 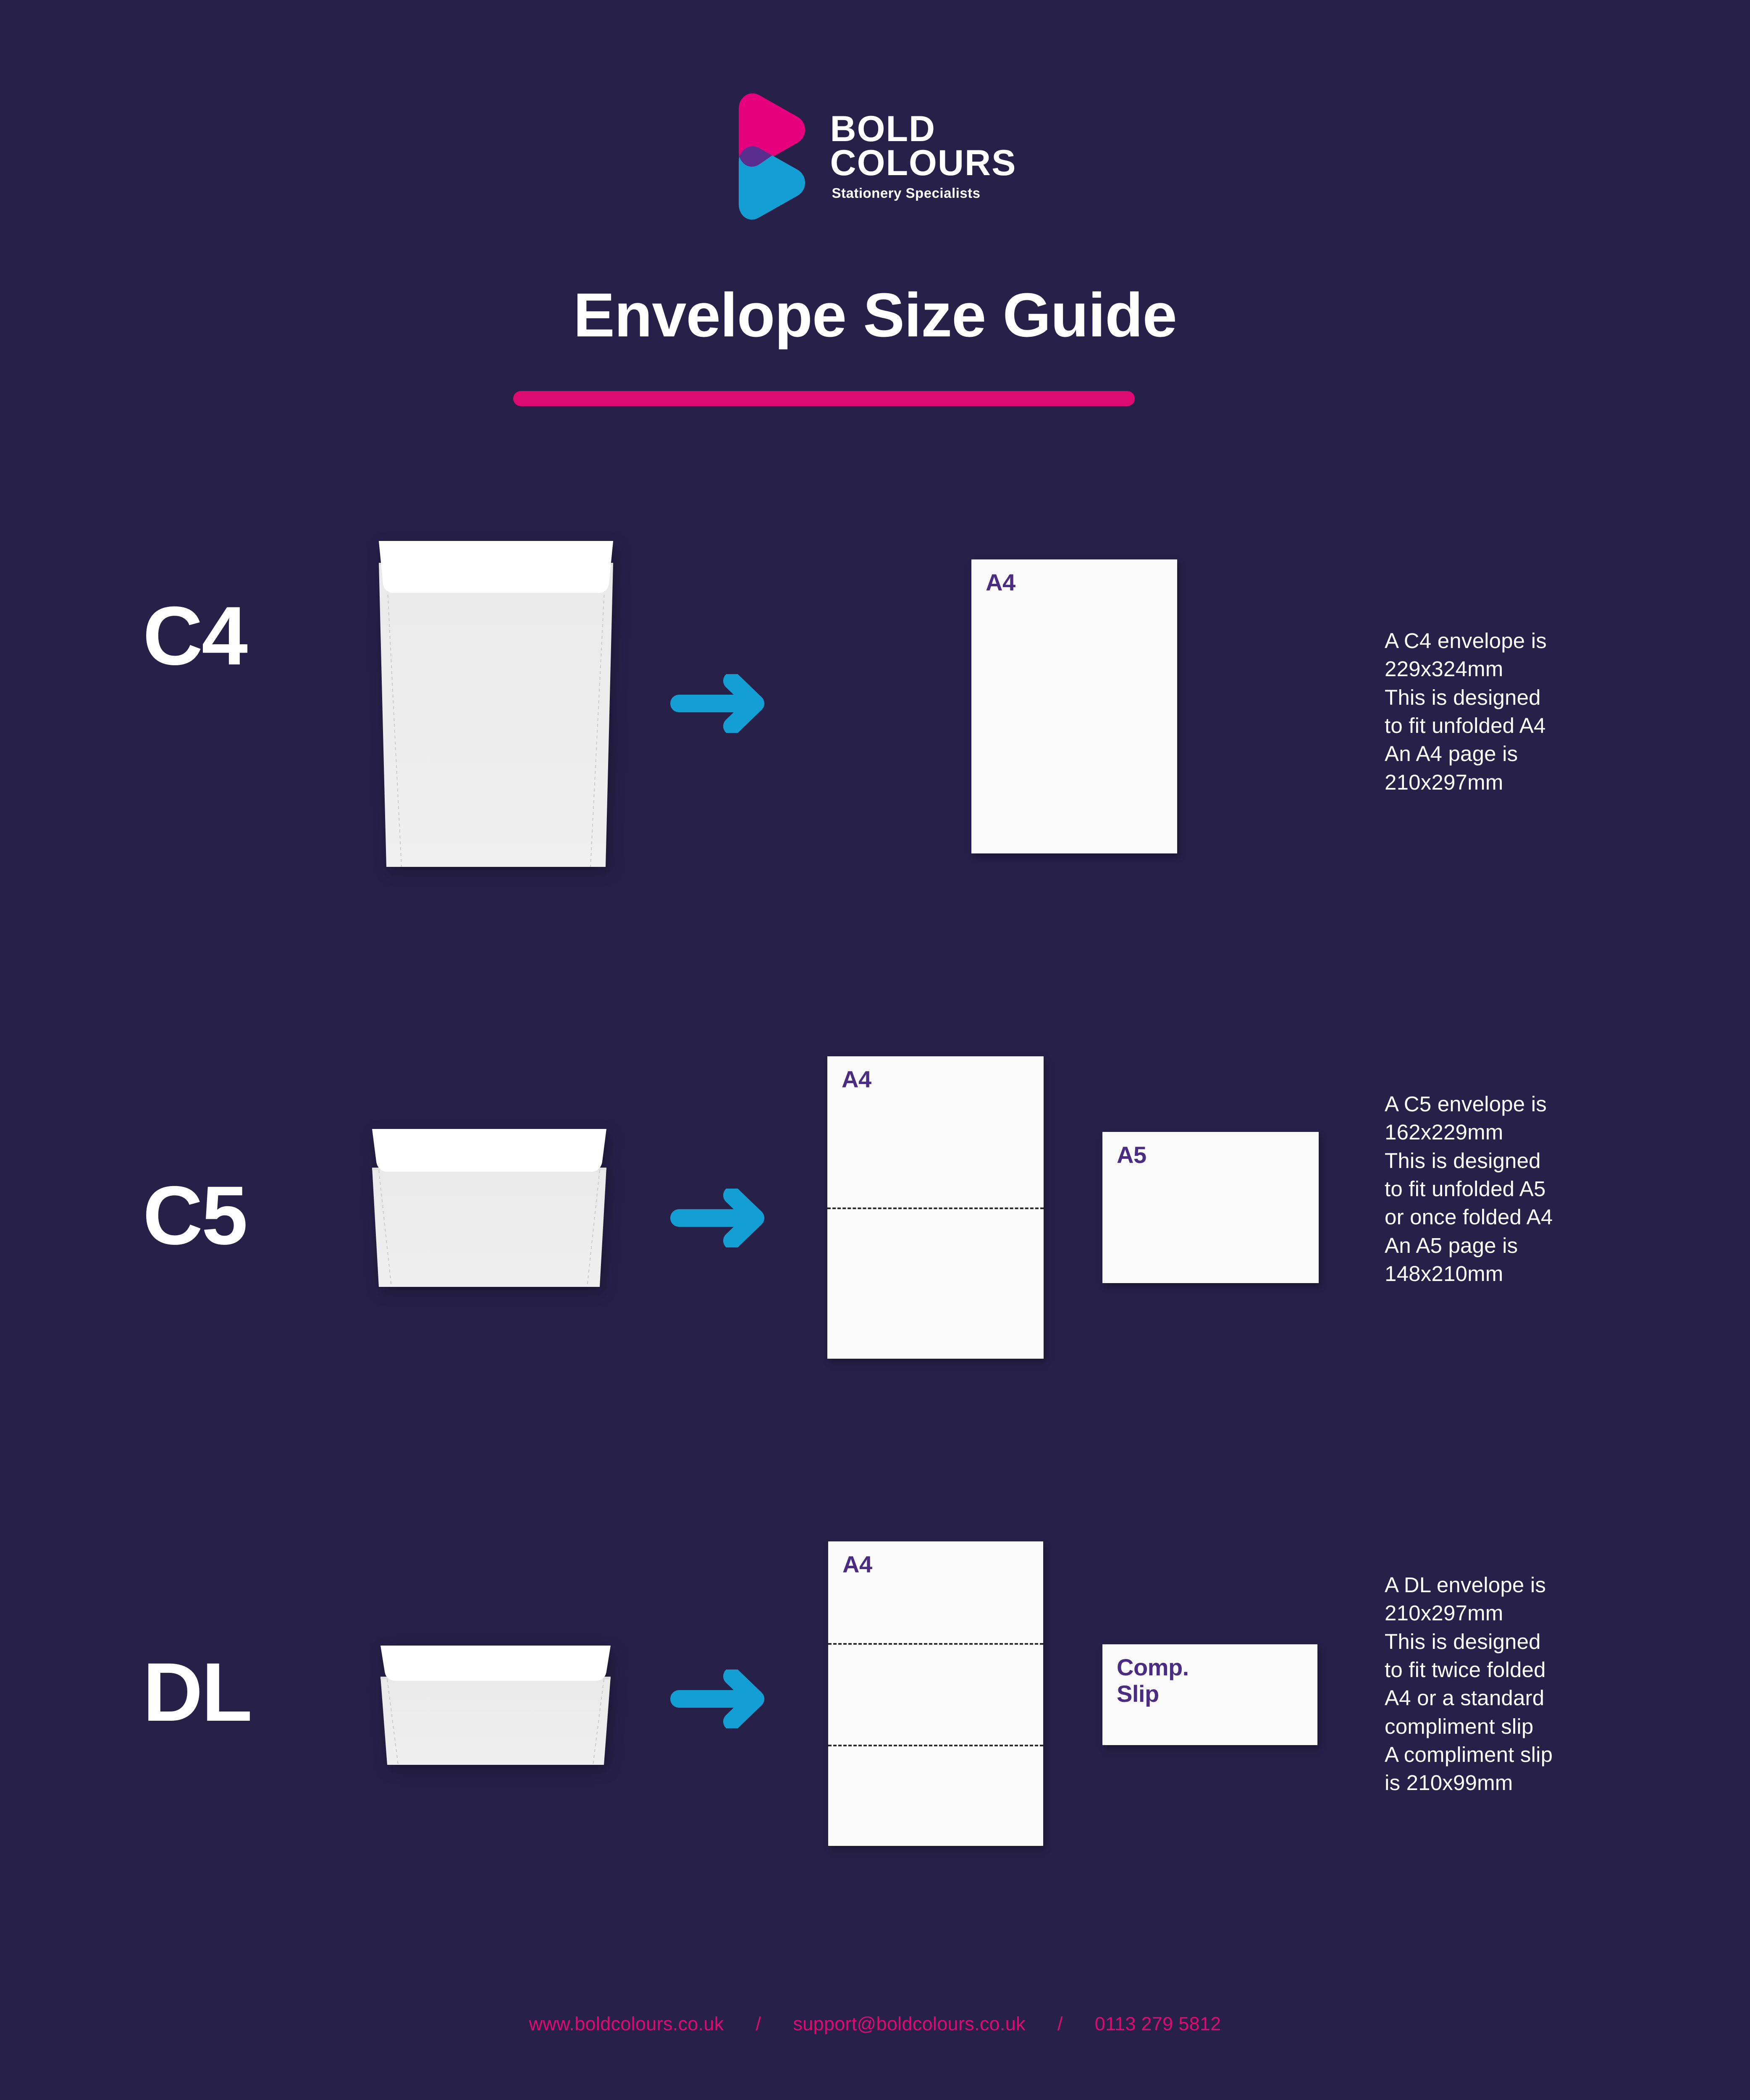 I want to click on logo-tagline: Stationery Specialists, so click(x=906, y=193).